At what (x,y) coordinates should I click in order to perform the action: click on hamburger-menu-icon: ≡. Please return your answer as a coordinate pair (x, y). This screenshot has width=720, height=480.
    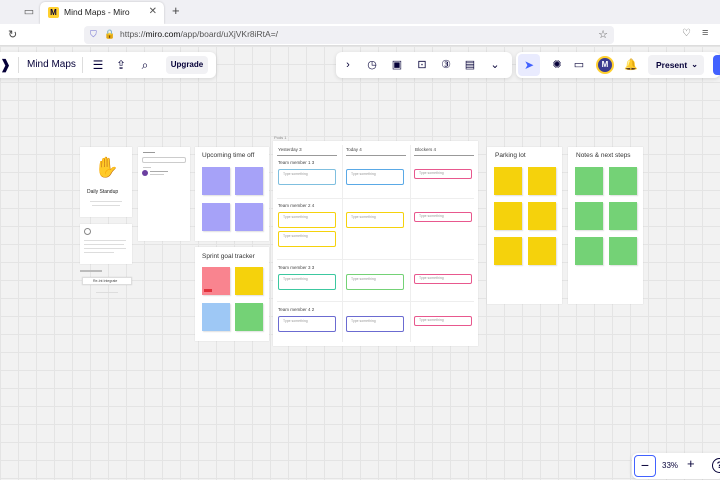
    Looking at the image, I should click on (705, 33).